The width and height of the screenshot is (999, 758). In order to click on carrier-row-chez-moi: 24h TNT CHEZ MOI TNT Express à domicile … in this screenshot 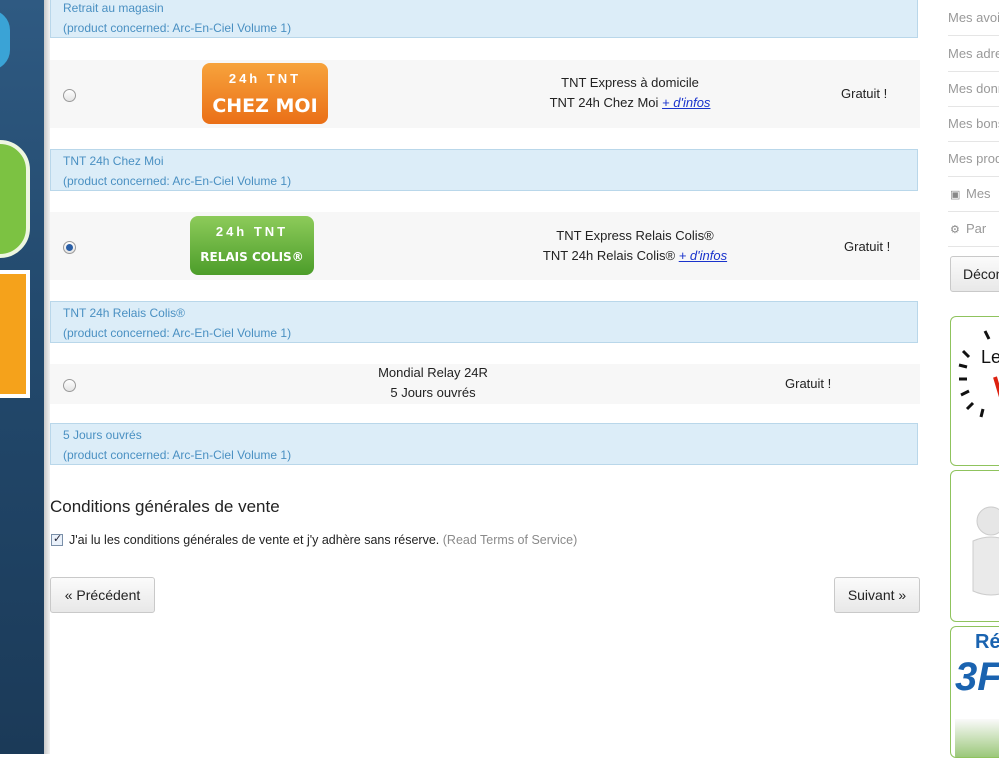, I will do `click(485, 94)`.